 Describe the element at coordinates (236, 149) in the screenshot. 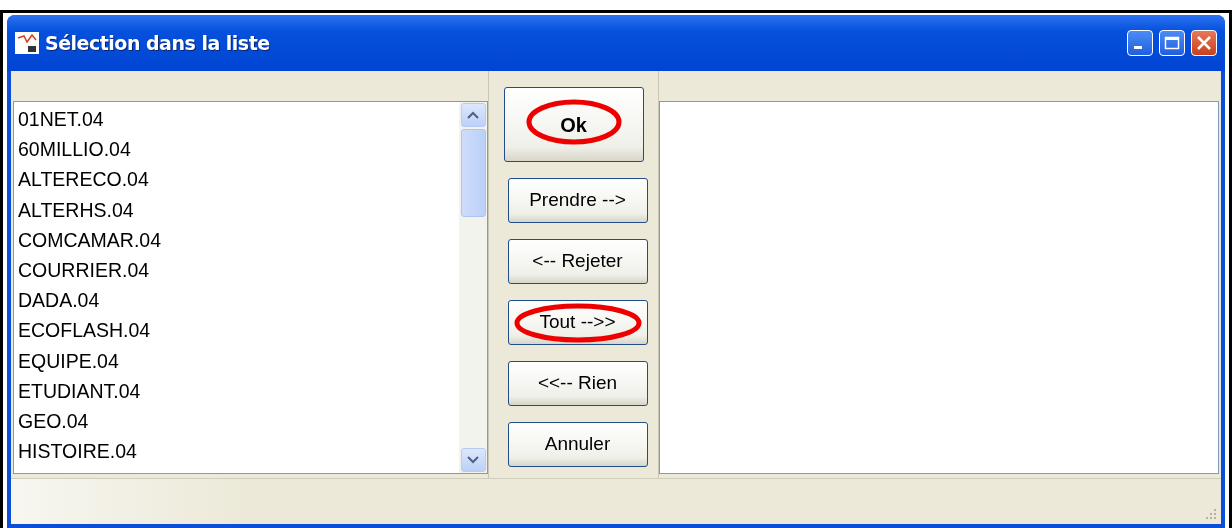

I see `list-item: 60MILLIO.04` at that location.